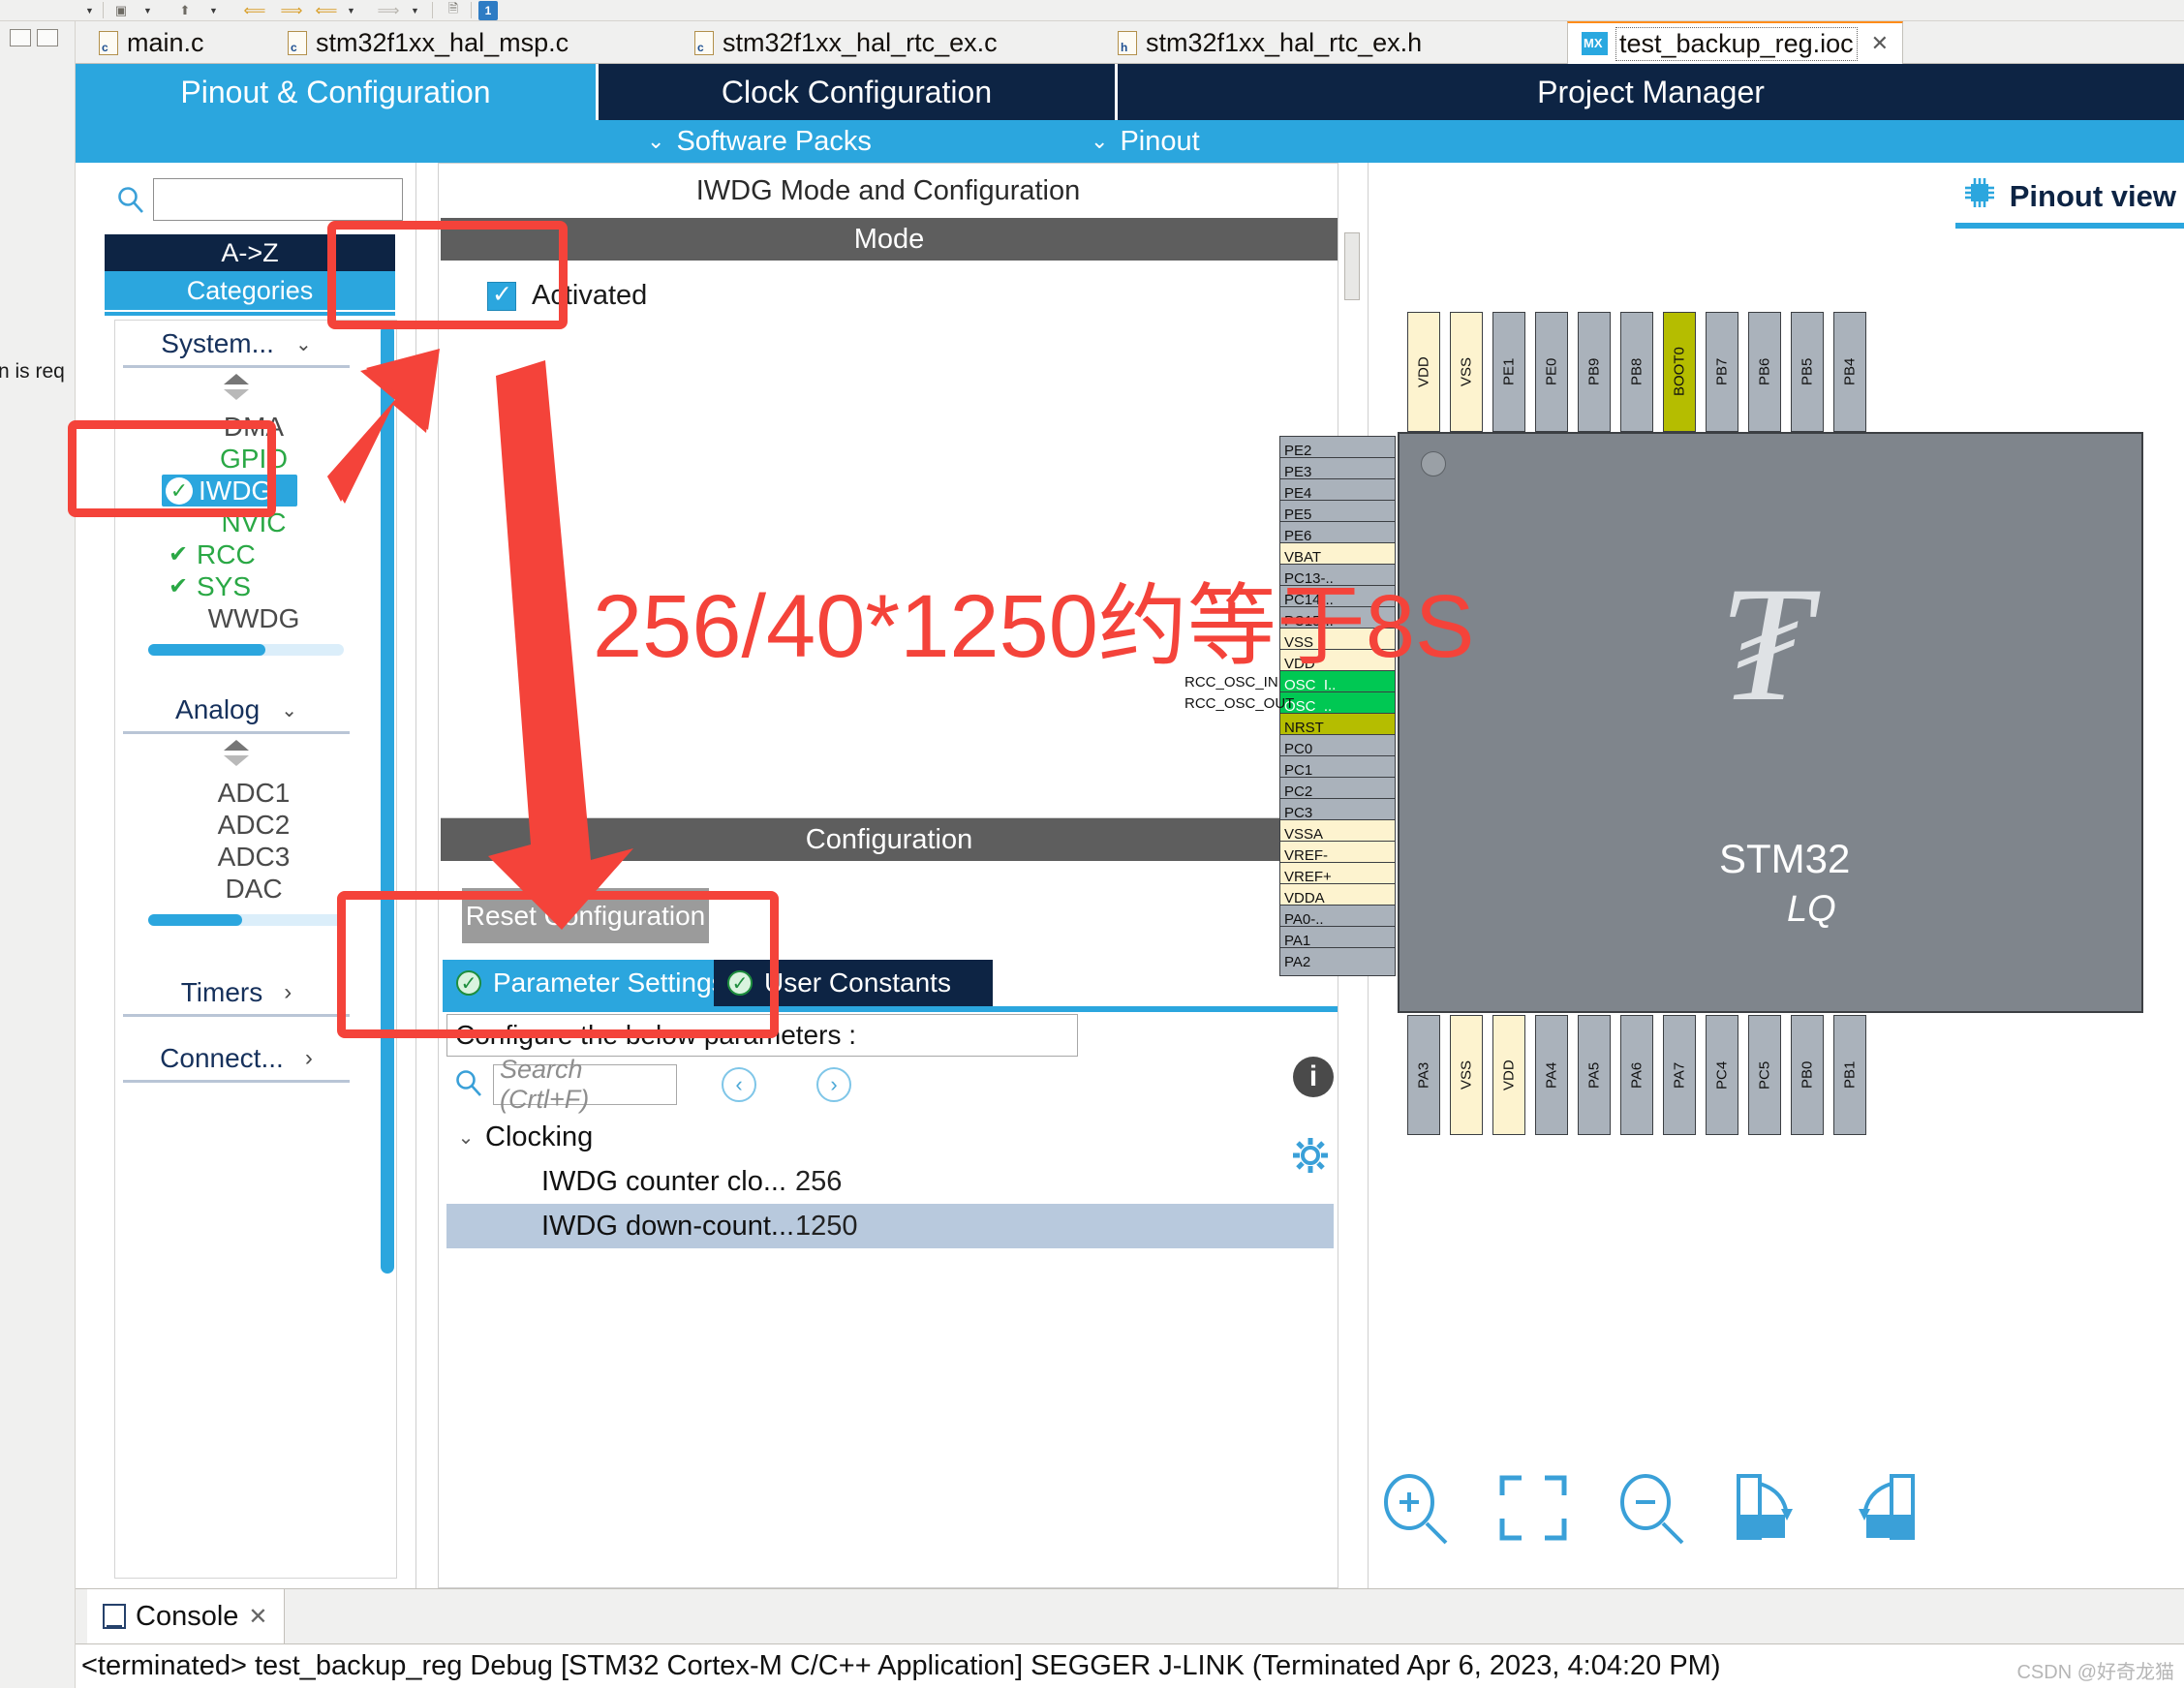  What do you see at coordinates (1313, 1077) in the screenshot?
I see `info-icon: i` at bounding box center [1313, 1077].